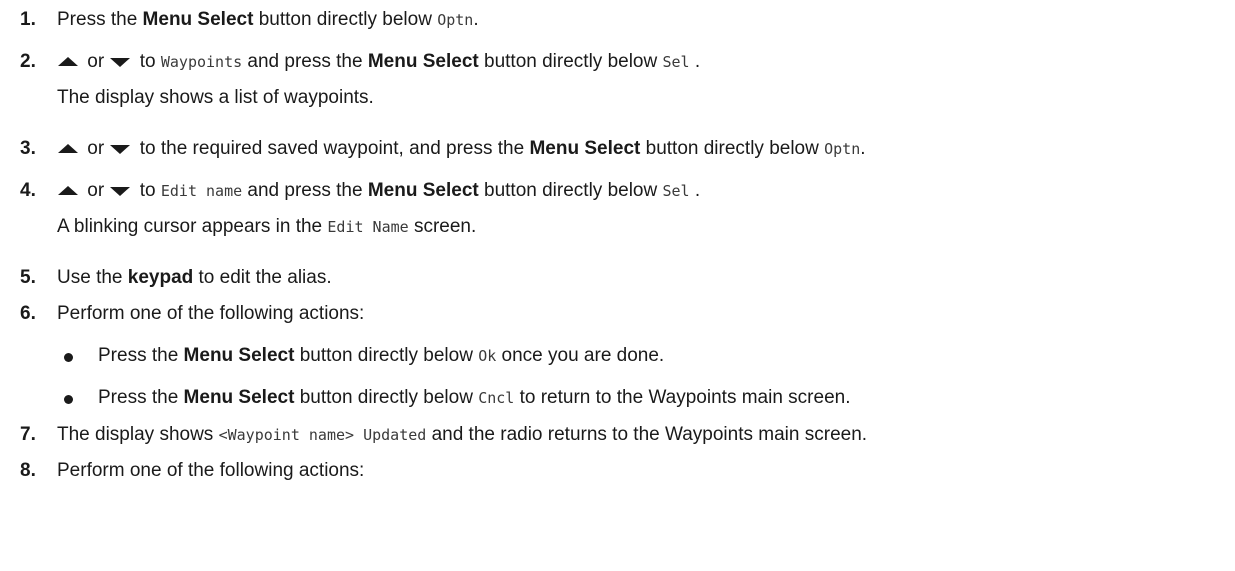  I want to click on step-number: 3., so click(28, 148).